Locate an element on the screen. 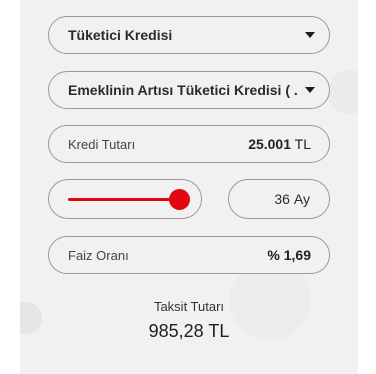 This screenshot has width=376, height=374. credit-type-value: Tüketici Kredisi is located at coordinates (120, 35).